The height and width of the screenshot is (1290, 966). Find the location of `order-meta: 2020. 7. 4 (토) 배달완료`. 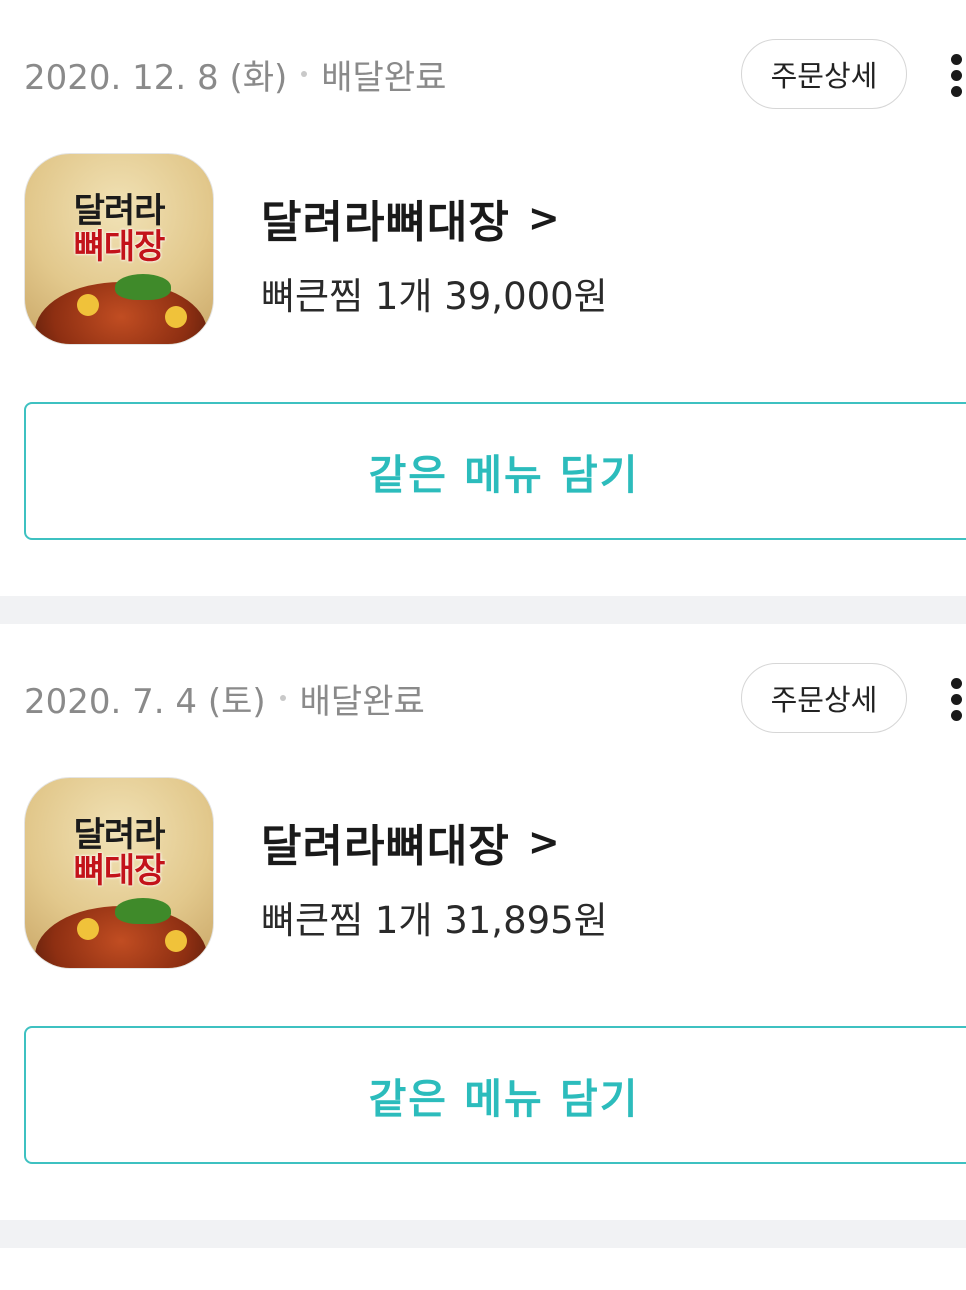

order-meta: 2020. 7. 4 (토) 배달완료 is located at coordinates (224, 699).